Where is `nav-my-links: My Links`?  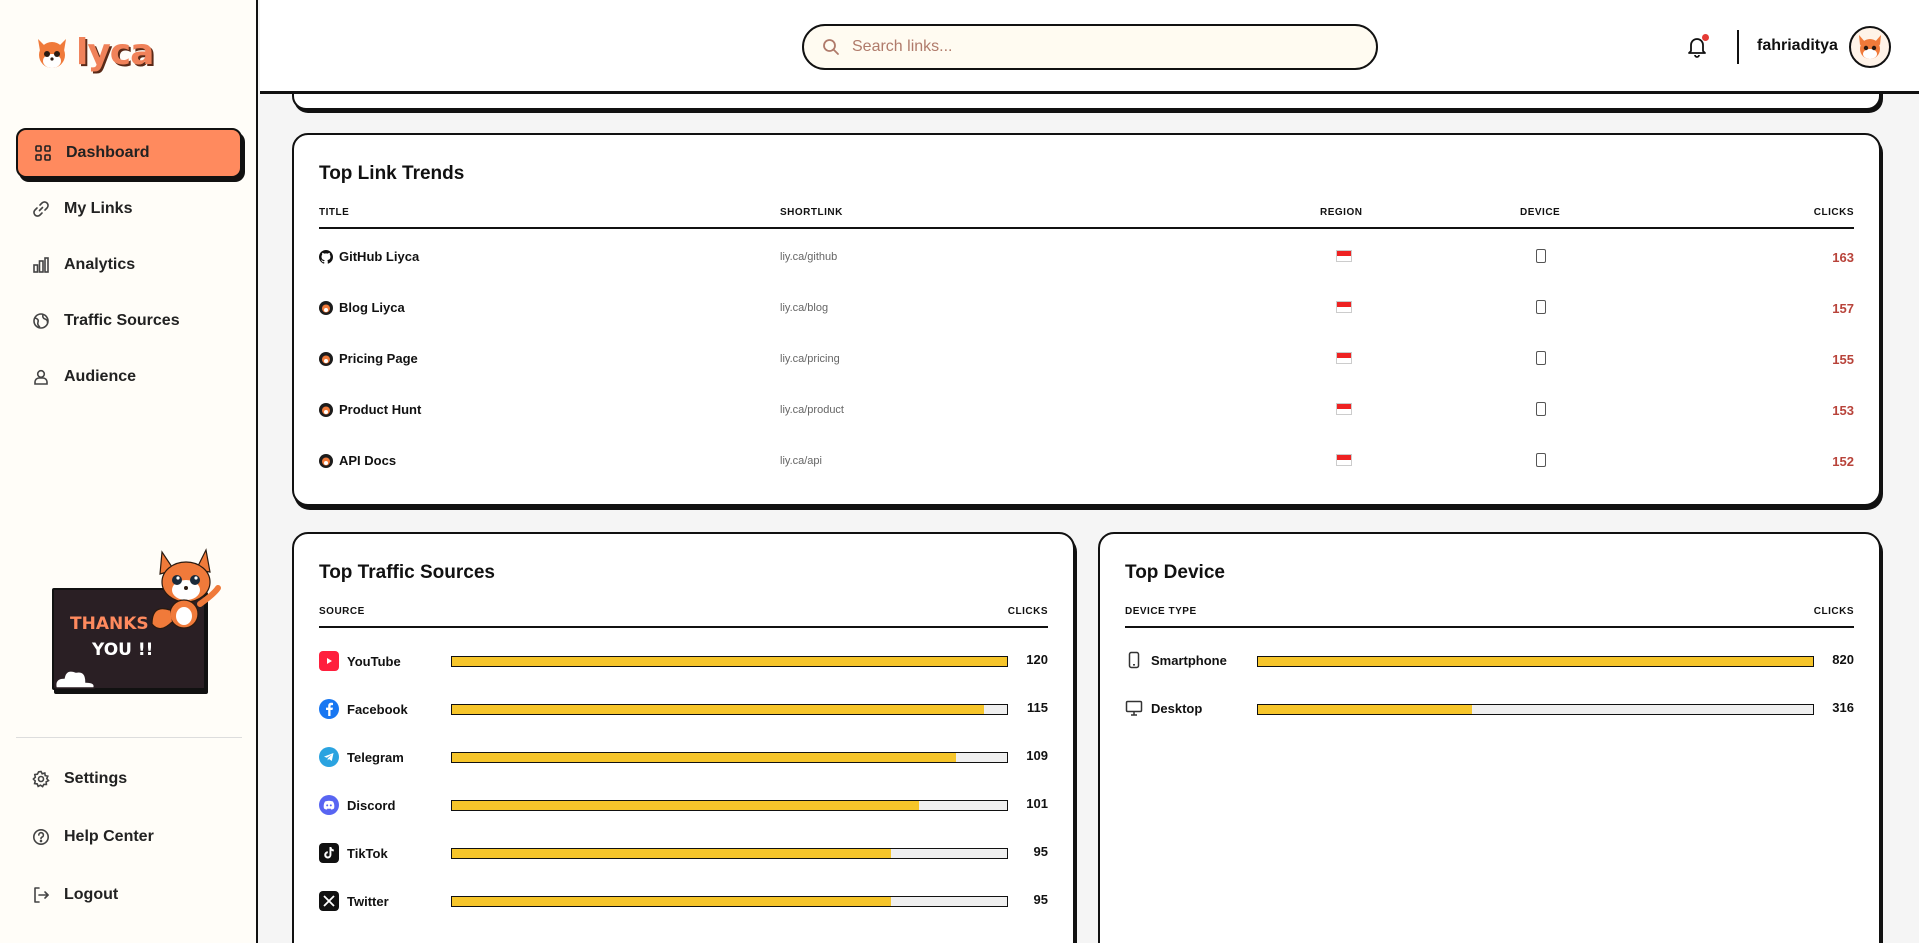 nav-my-links: My Links is located at coordinates (129, 209).